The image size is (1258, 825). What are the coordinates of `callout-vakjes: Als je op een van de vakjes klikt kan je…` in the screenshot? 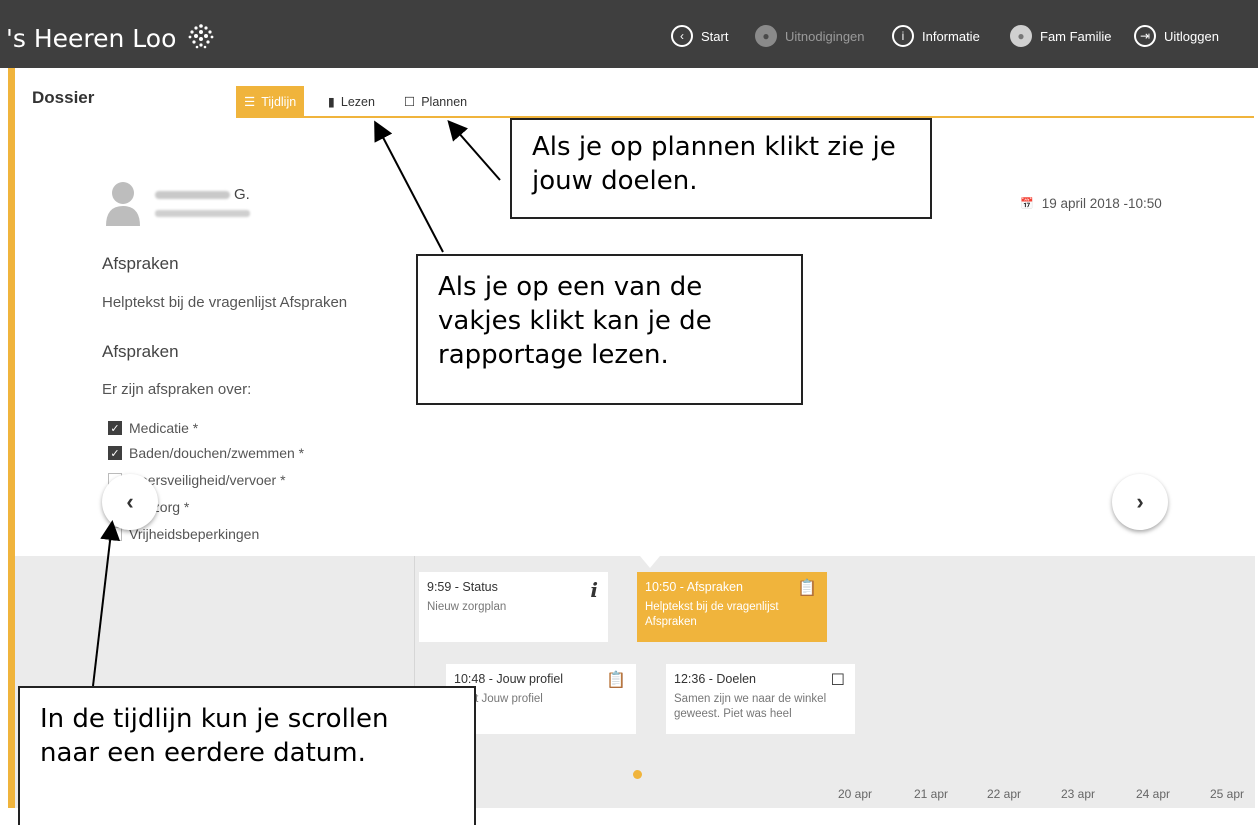 It's located at (609, 329).